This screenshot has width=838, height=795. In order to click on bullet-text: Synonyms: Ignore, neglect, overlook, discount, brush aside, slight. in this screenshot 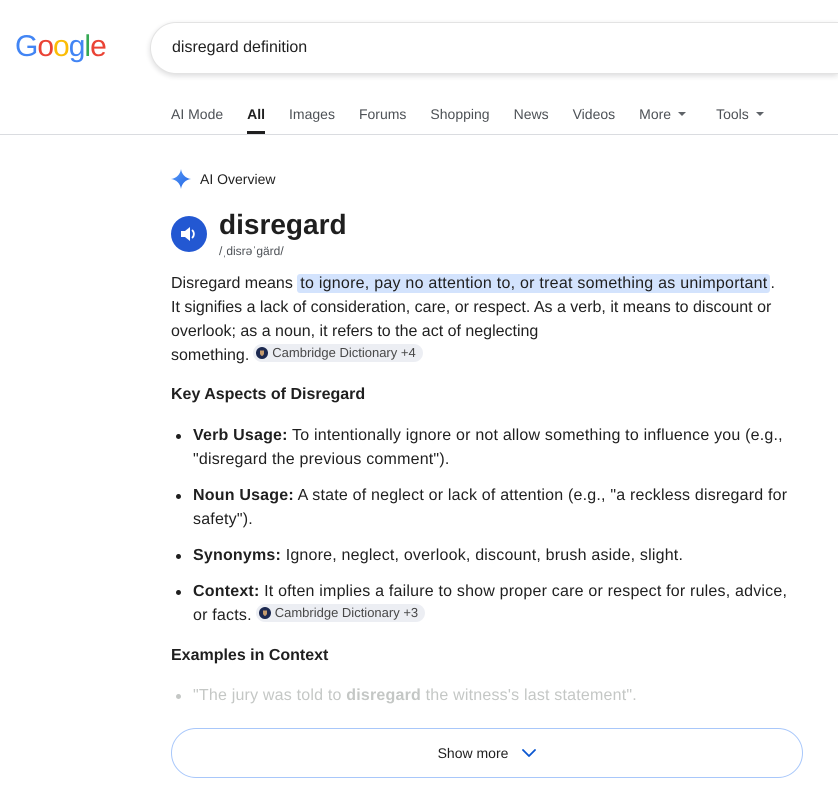, I will do `click(438, 556)`.